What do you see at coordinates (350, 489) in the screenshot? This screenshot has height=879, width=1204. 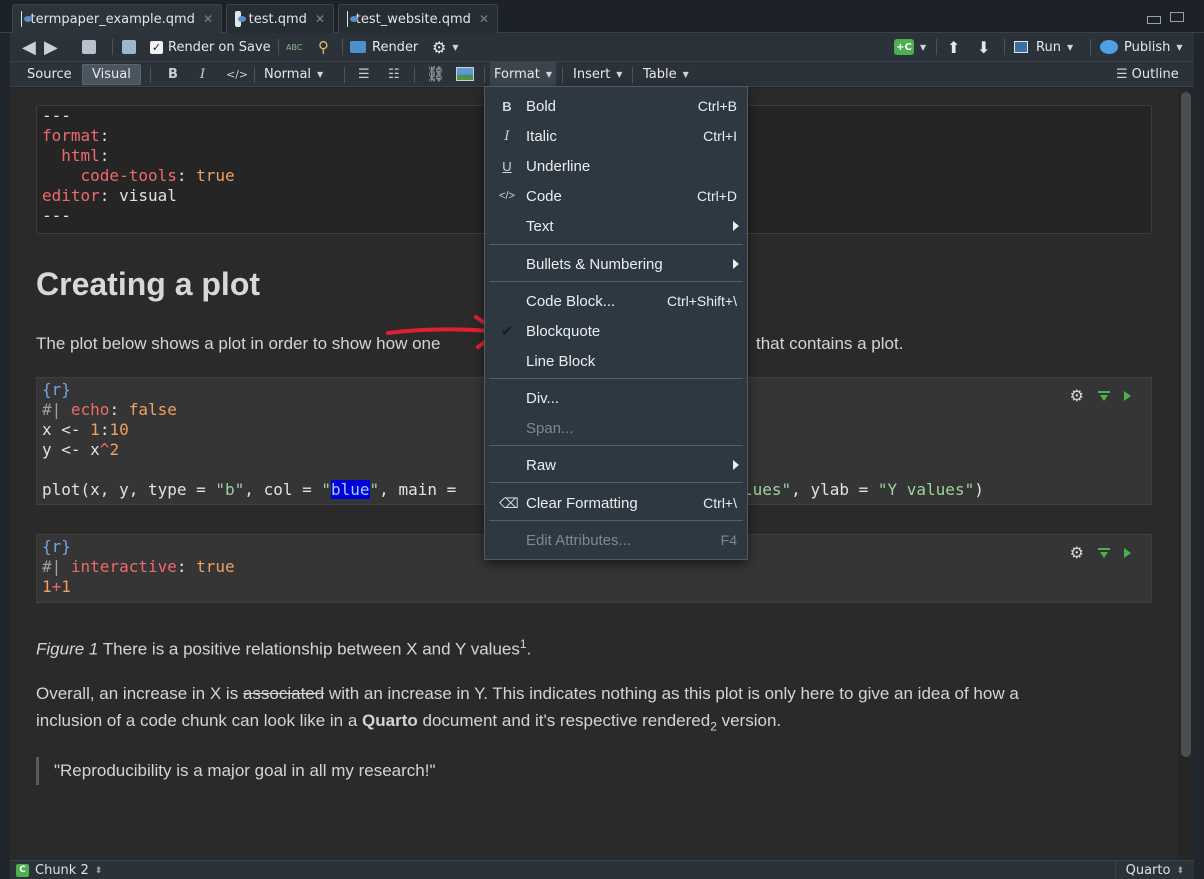 I see `selected-text: blue` at bounding box center [350, 489].